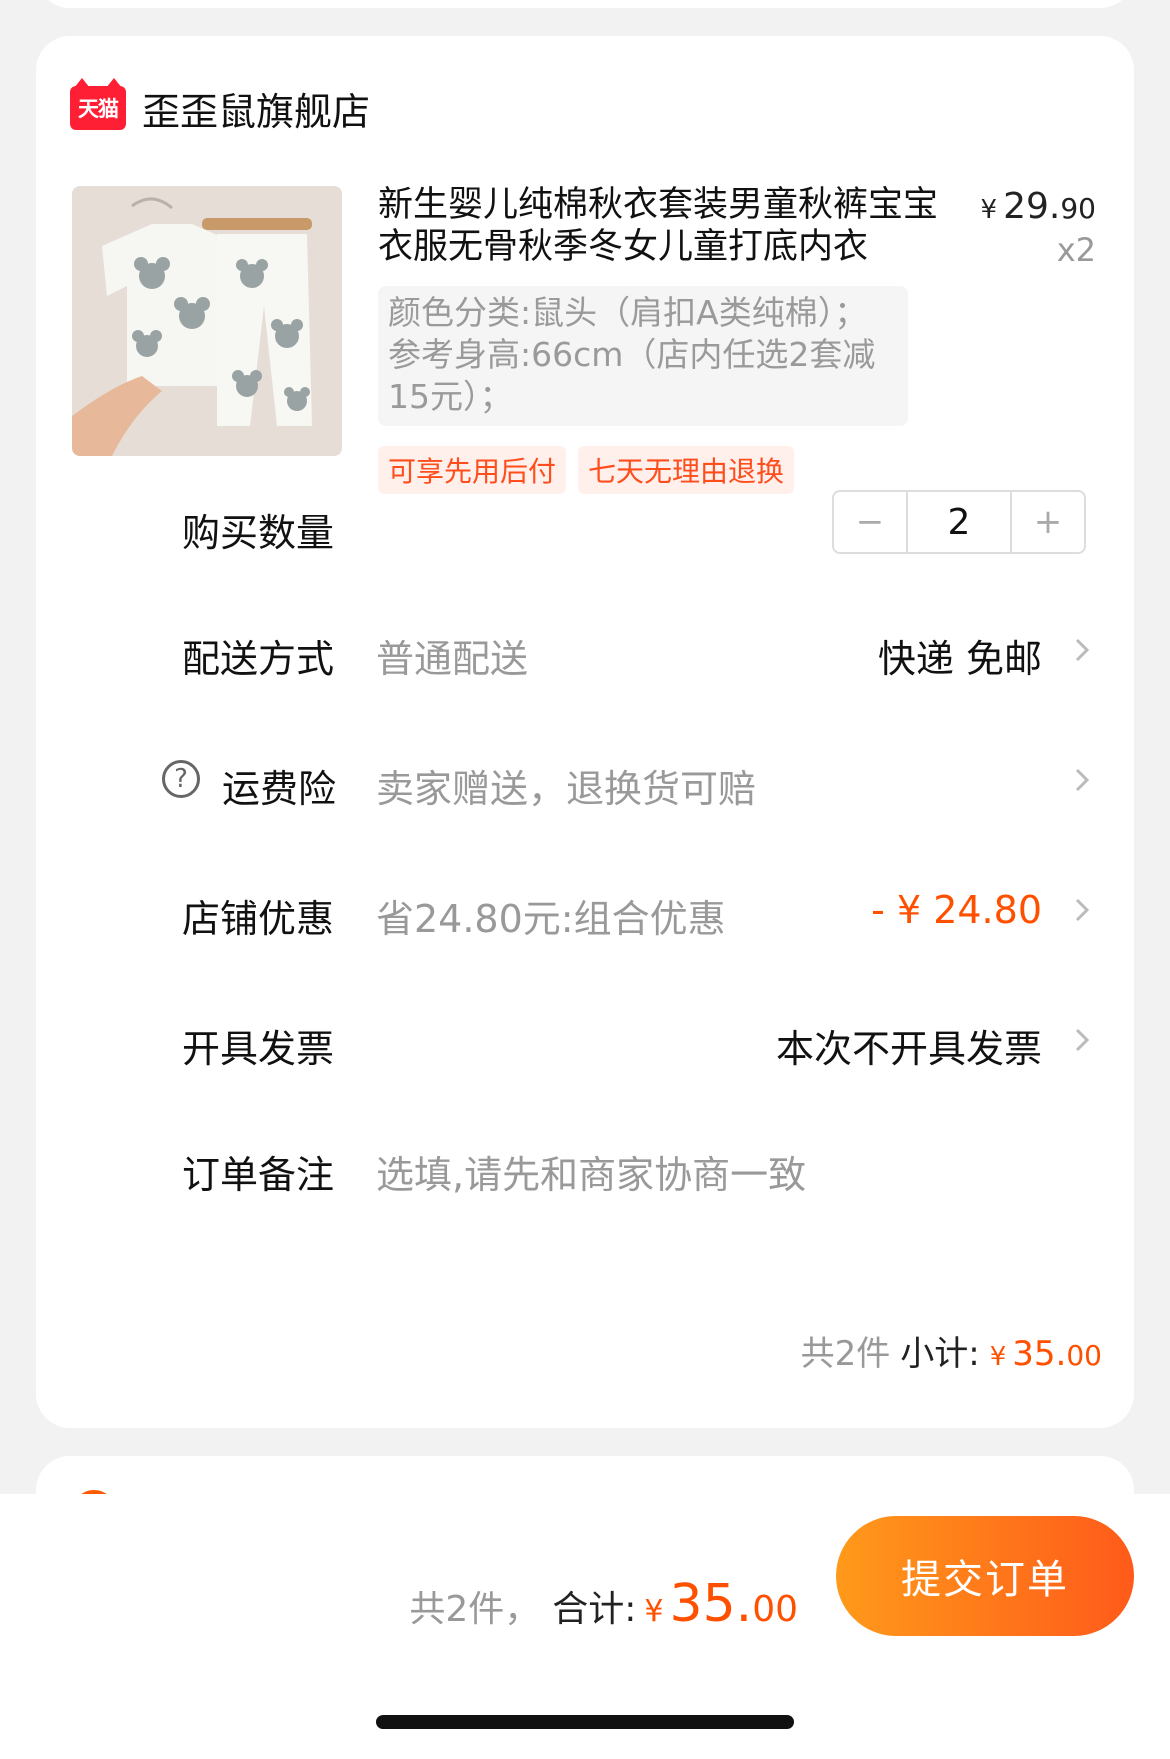 The height and width of the screenshot is (1759, 1170). What do you see at coordinates (959, 659) in the screenshot?
I see `delivery-value: 快递 免邮` at bounding box center [959, 659].